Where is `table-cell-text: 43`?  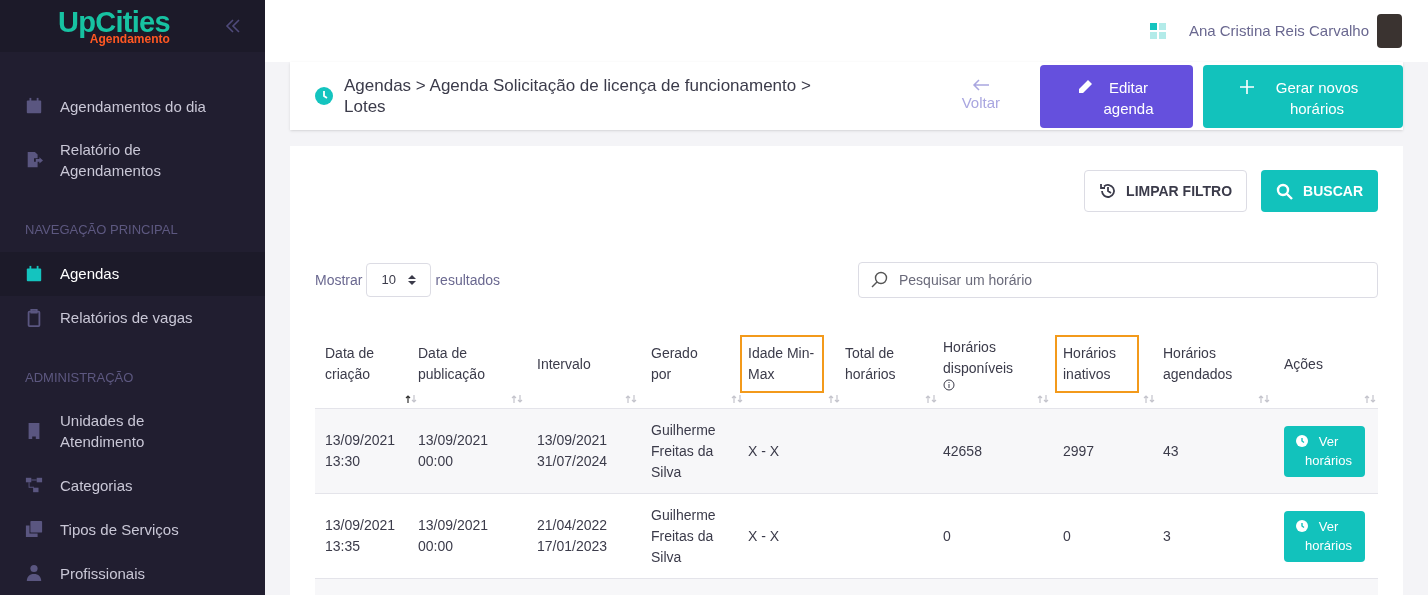
table-cell-text: 43 is located at coordinates (1171, 451).